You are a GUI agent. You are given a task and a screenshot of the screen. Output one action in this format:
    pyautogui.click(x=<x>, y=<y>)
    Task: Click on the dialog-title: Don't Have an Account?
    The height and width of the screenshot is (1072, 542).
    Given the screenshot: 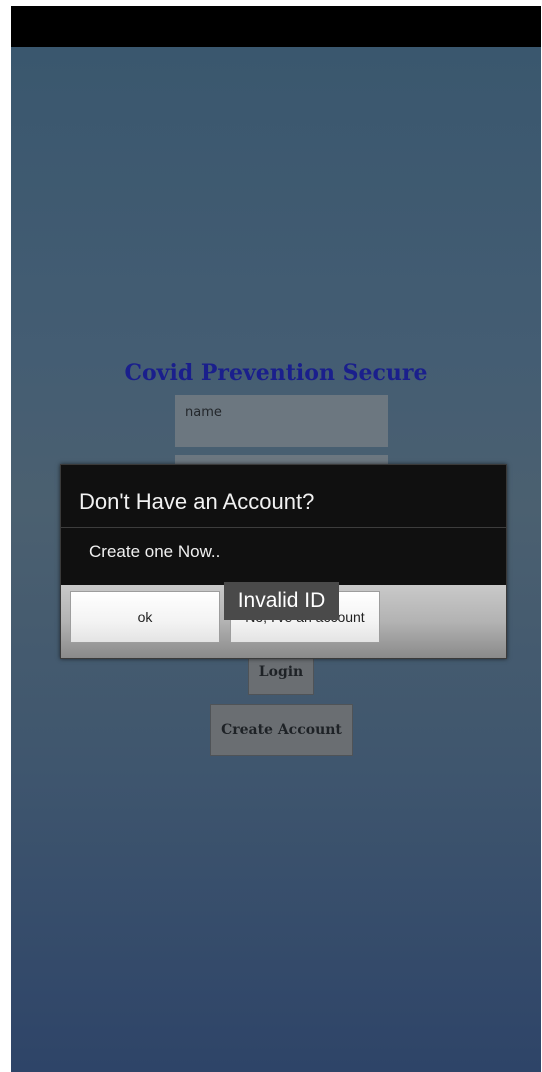 What is the action you would take?
    pyautogui.click(x=197, y=501)
    